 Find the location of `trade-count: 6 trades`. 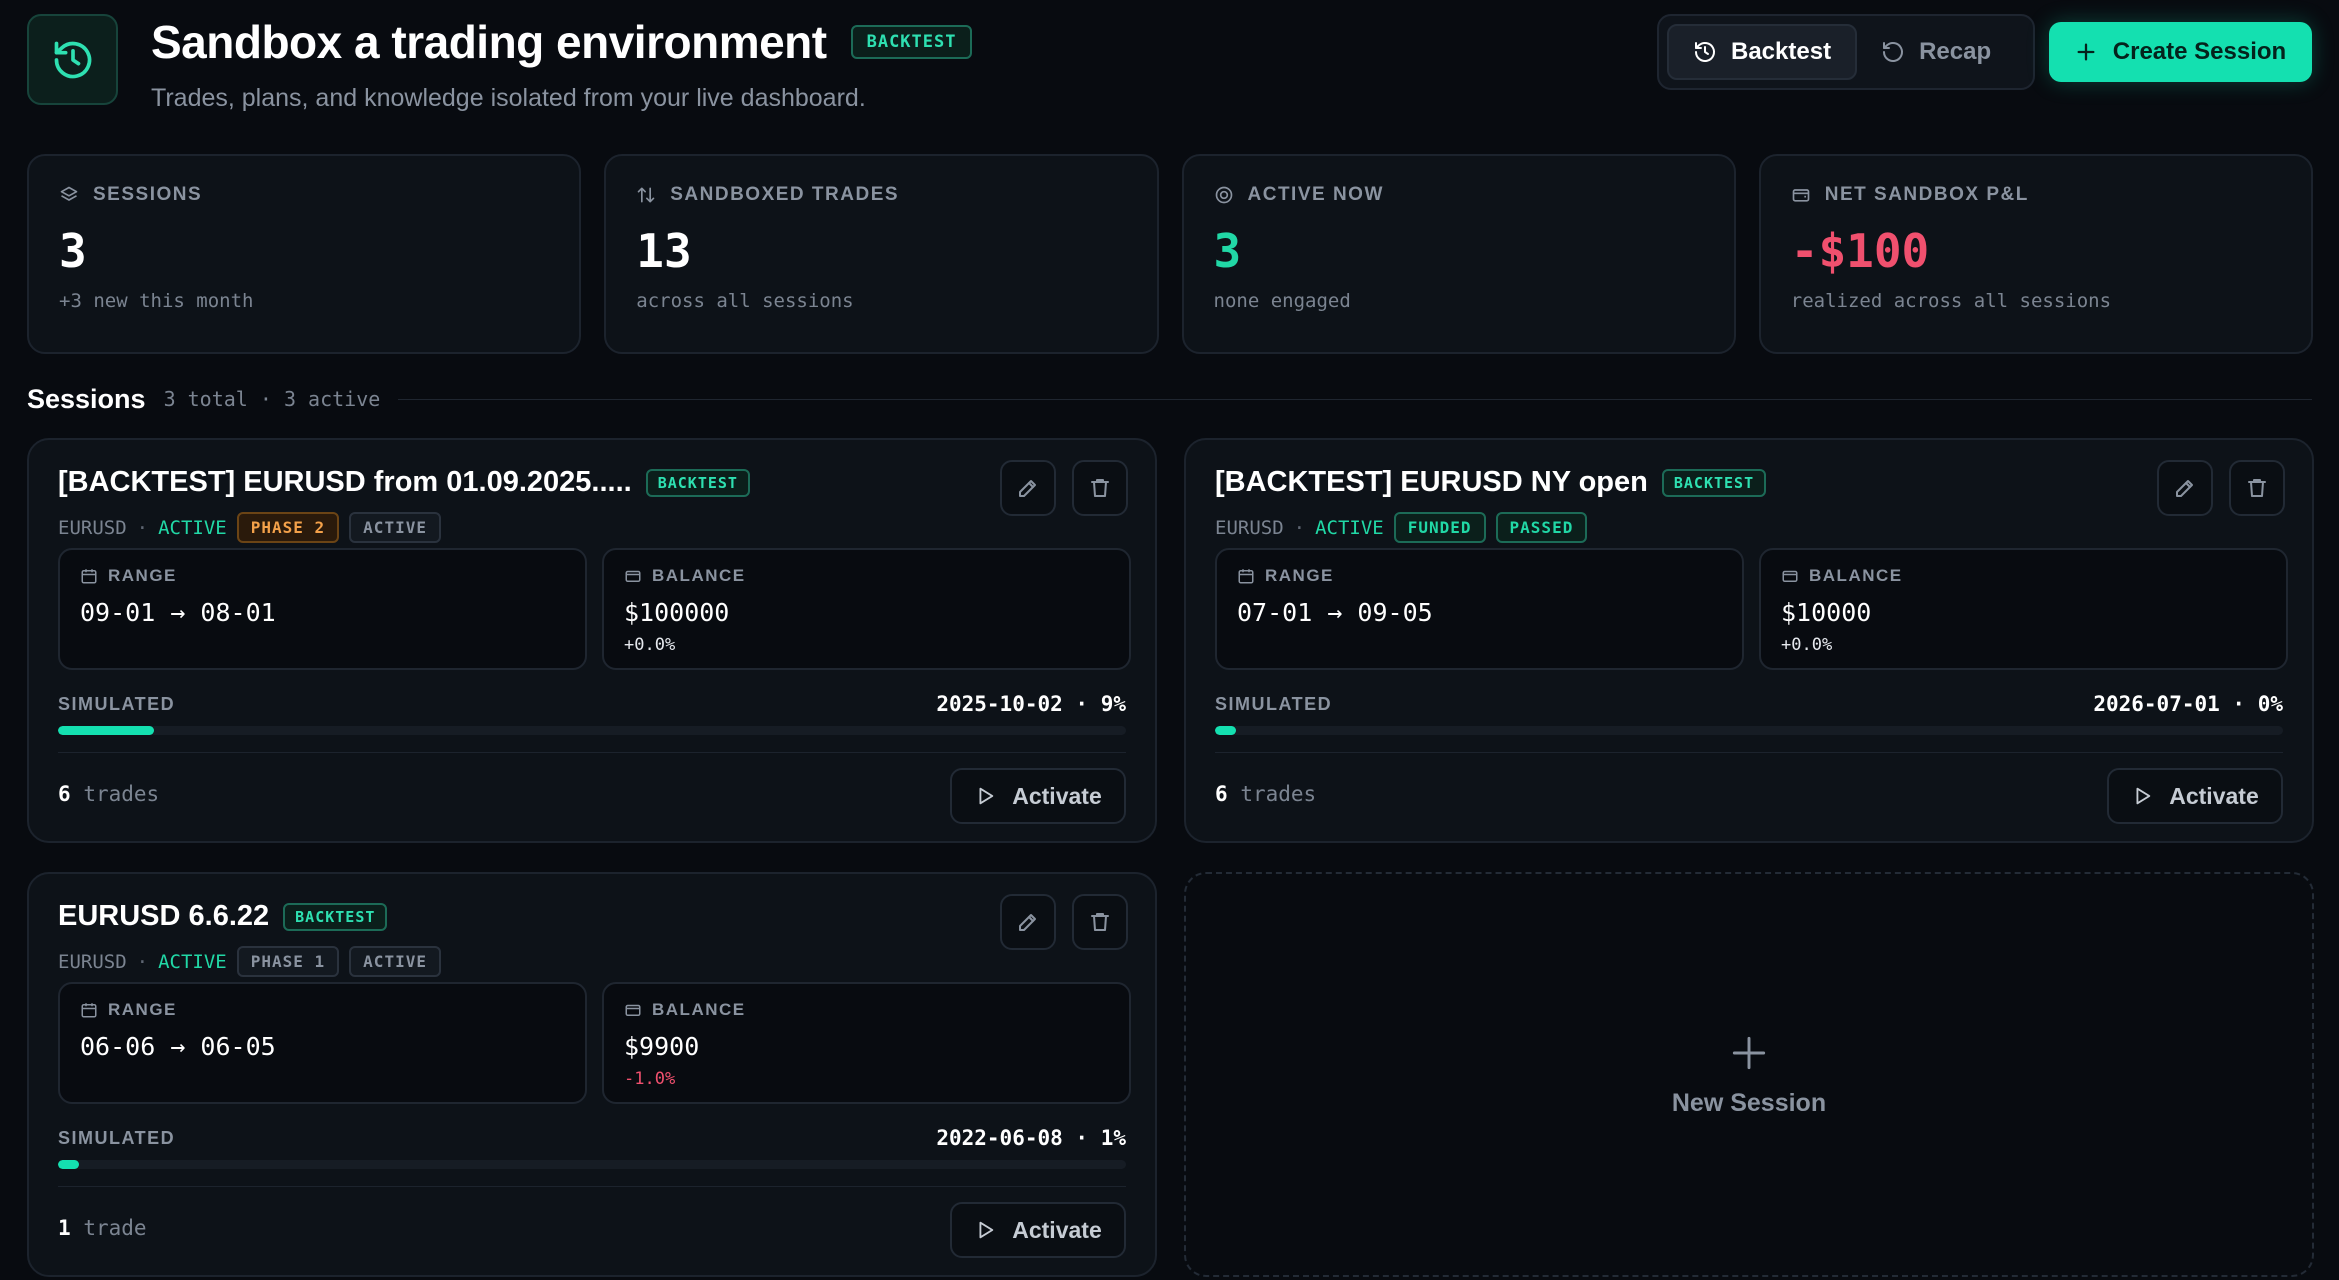

trade-count: 6 trades is located at coordinates (108, 794).